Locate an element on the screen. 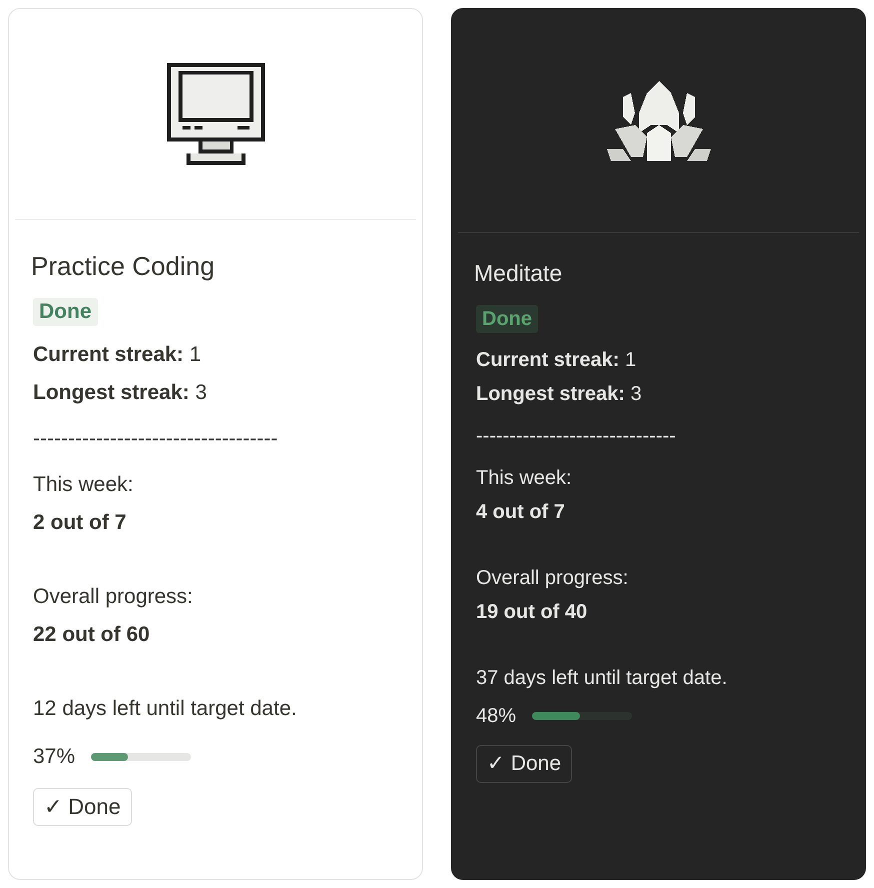 Image resolution: width=874 pixels, height=888 pixels. week-value: 4 out of 7 is located at coordinates (520, 512).